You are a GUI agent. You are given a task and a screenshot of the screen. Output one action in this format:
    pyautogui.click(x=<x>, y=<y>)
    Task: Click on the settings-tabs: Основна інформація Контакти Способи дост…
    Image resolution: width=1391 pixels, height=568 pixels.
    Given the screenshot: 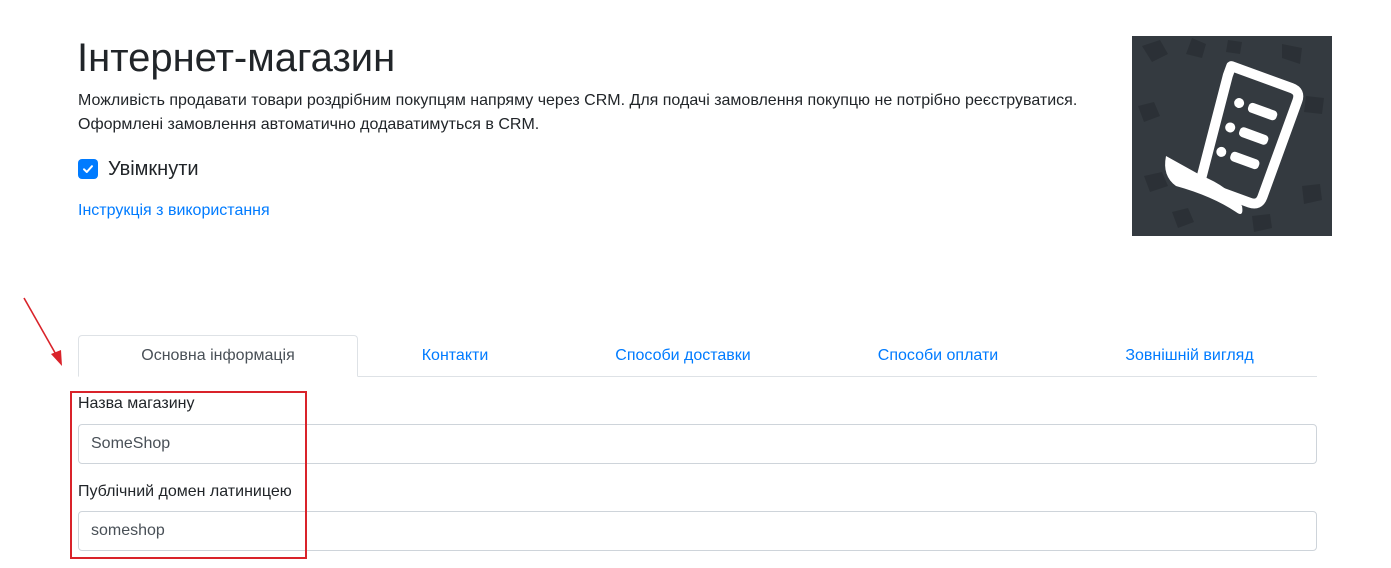 What is the action you would take?
    pyautogui.click(x=697, y=356)
    